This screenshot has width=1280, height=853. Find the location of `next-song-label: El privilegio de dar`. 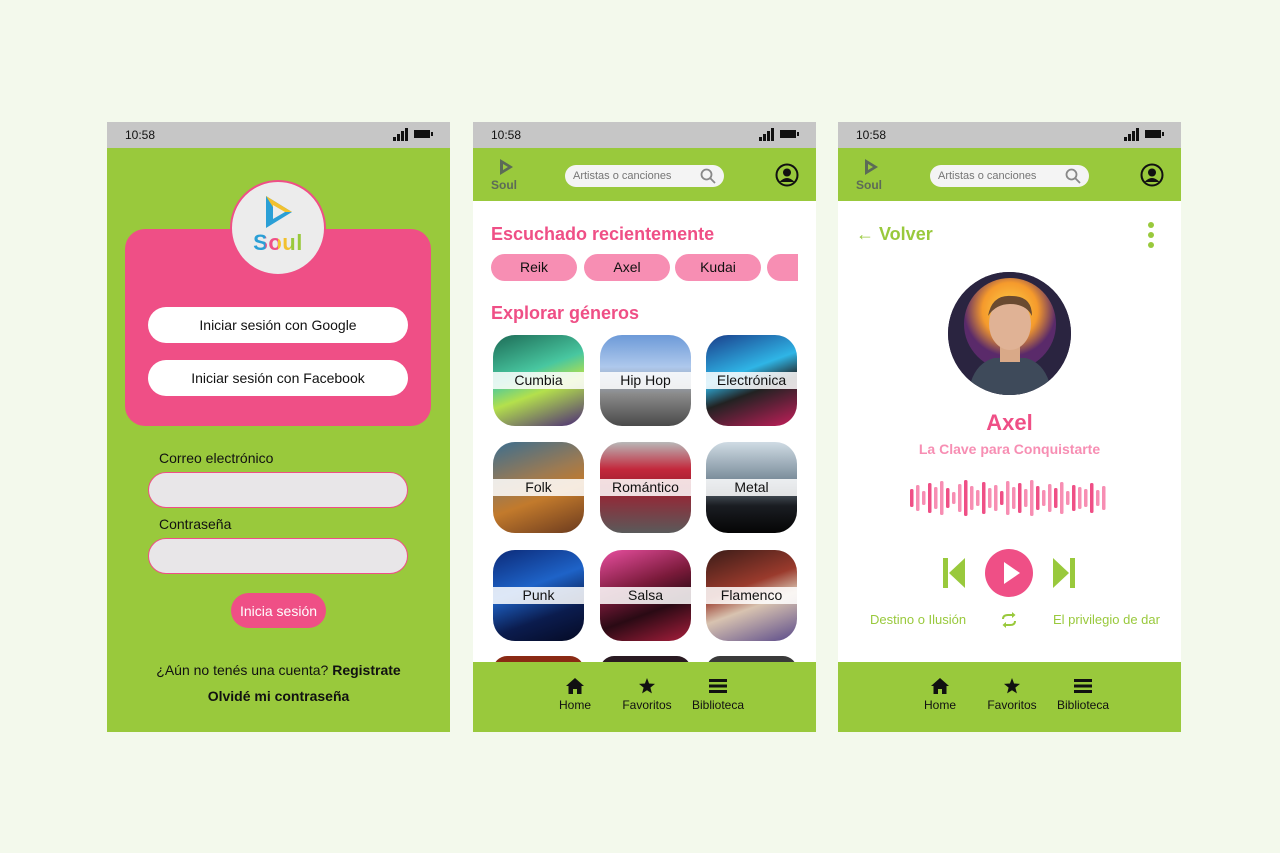

next-song-label: El privilegio de dar is located at coordinates (1106, 619).